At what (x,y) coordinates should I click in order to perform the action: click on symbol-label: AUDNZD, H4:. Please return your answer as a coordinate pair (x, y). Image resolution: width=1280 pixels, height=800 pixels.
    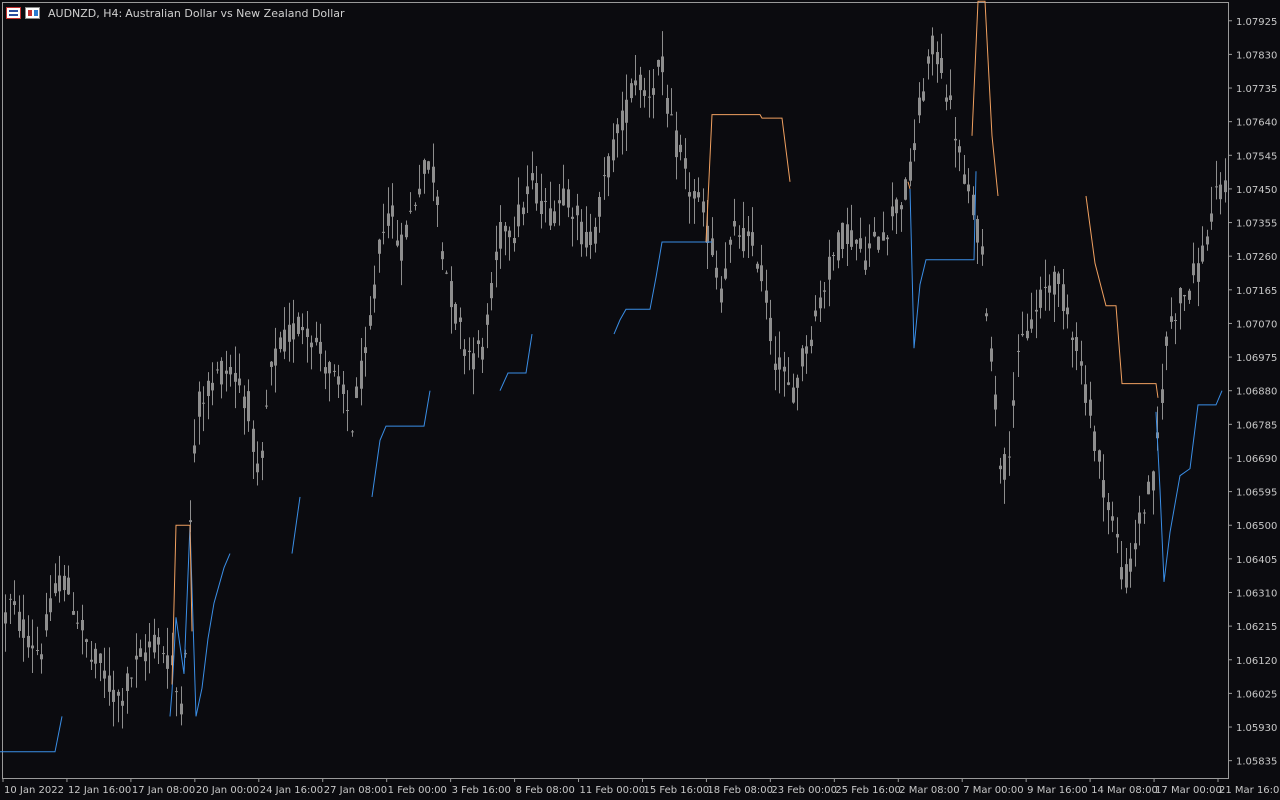
    Looking at the image, I should click on (85, 13).